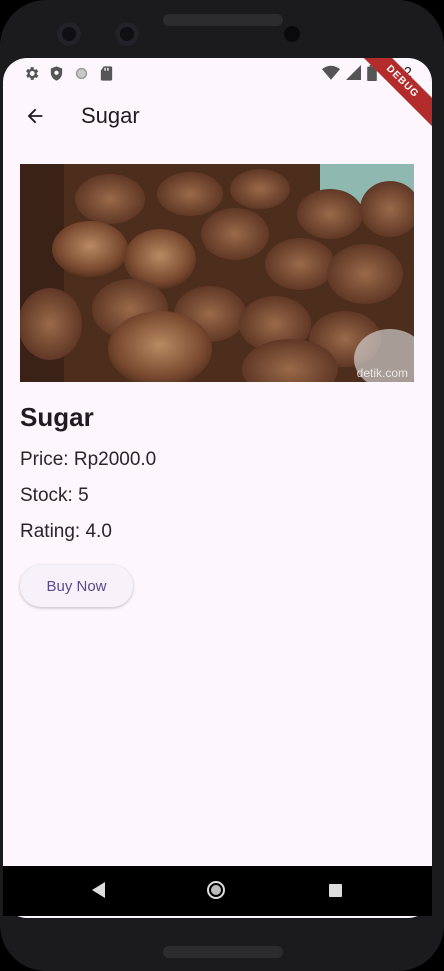 This screenshot has height=971, width=444. What do you see at coordinates (217, 116) in the screenshot?
I see `app-bar: Sugar` at bounding box center [217, 116].